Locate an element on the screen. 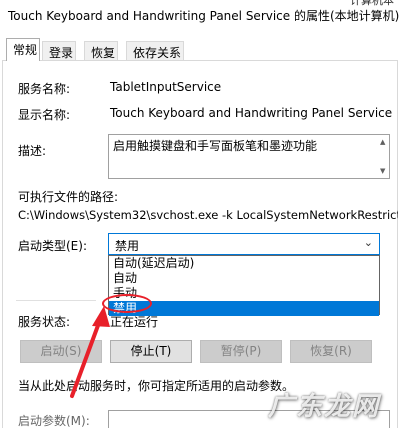 This screenshot has height=428, width=400. description-scrollbar: ▲ ▼ is located at coordinates (383, 156).